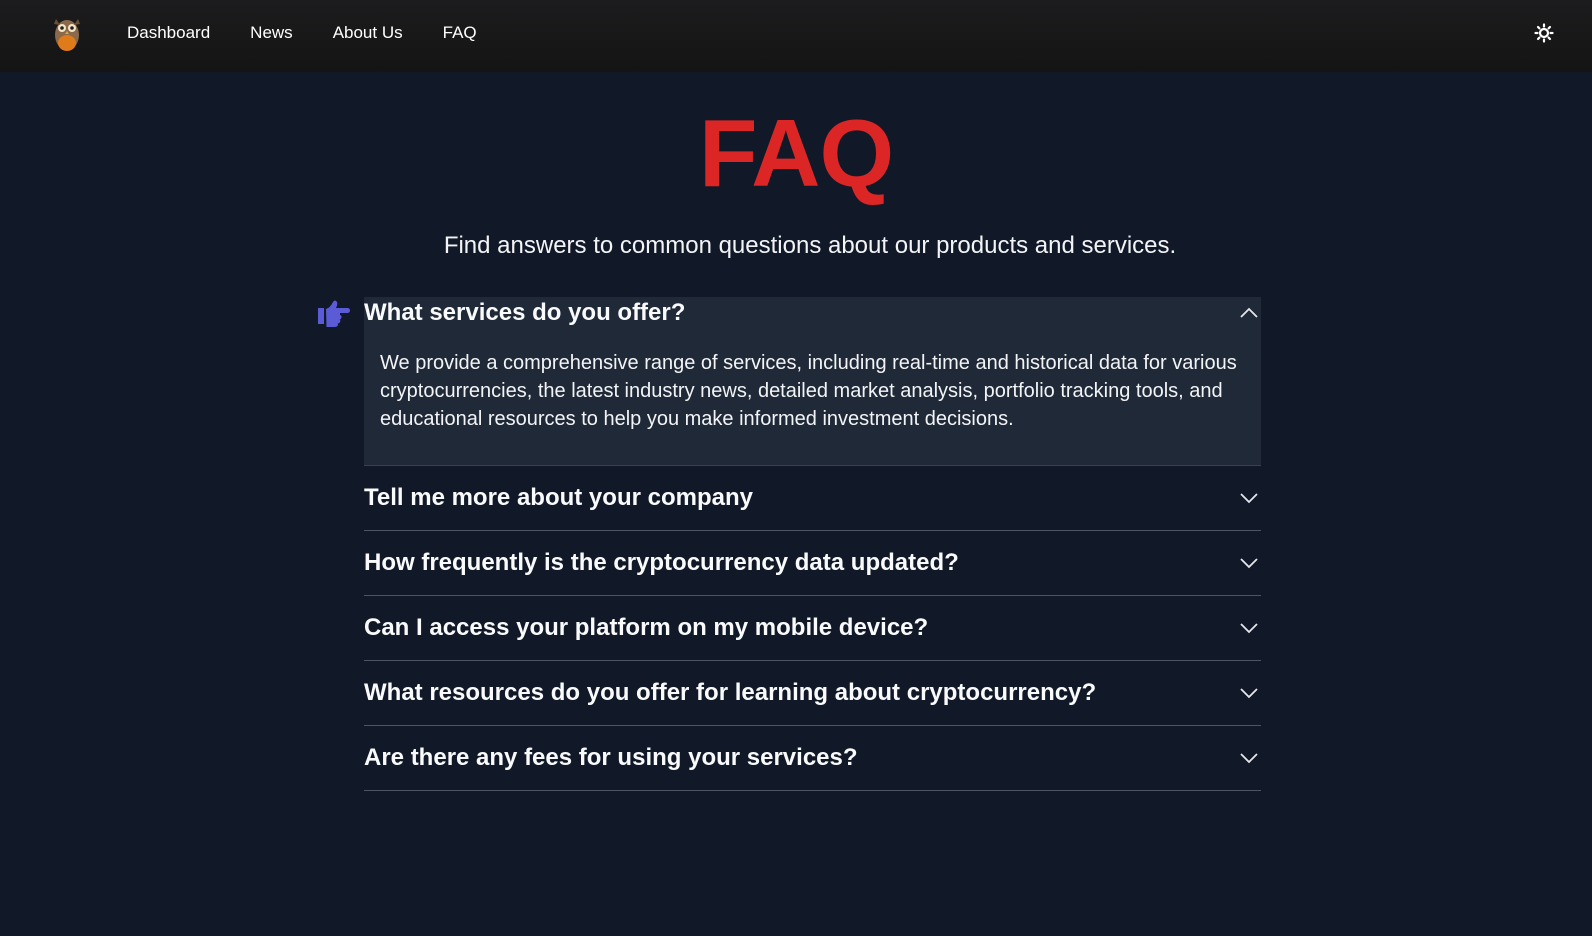 The width and height of the screenshot is (1592, 936). What do you see at coordinates (1544, 33) in the screenshot?
I see `sun-icon` at bounding box center [1544, 33].